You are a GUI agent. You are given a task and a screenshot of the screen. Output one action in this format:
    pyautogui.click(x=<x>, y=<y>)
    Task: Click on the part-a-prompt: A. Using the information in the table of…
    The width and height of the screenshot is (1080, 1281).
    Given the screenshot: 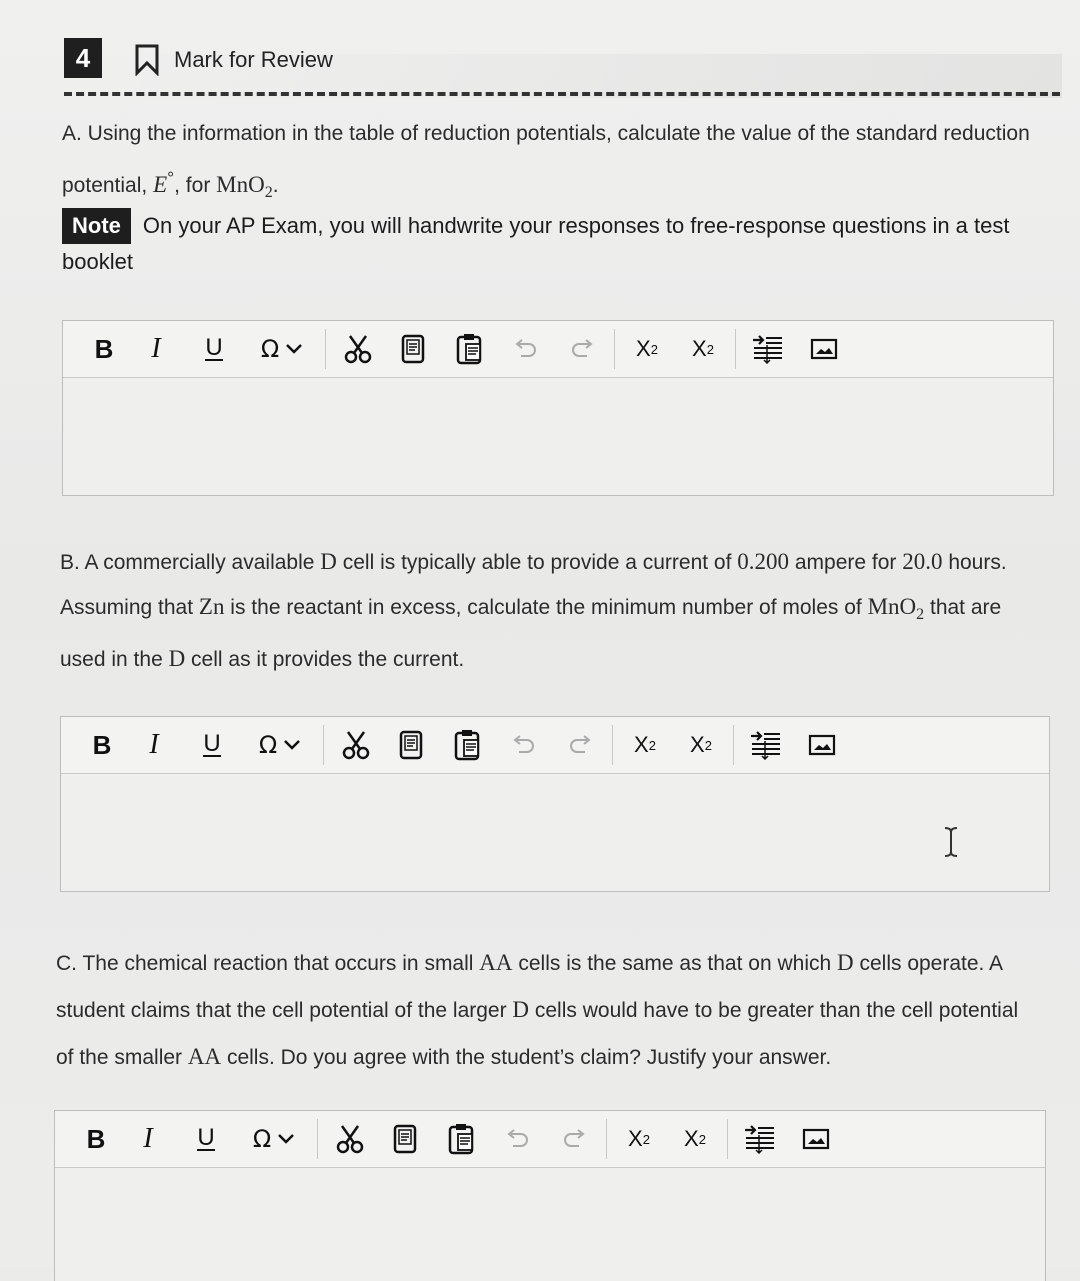 What is the action you would take?
    pyautogui.click(x=562, y=163)
    